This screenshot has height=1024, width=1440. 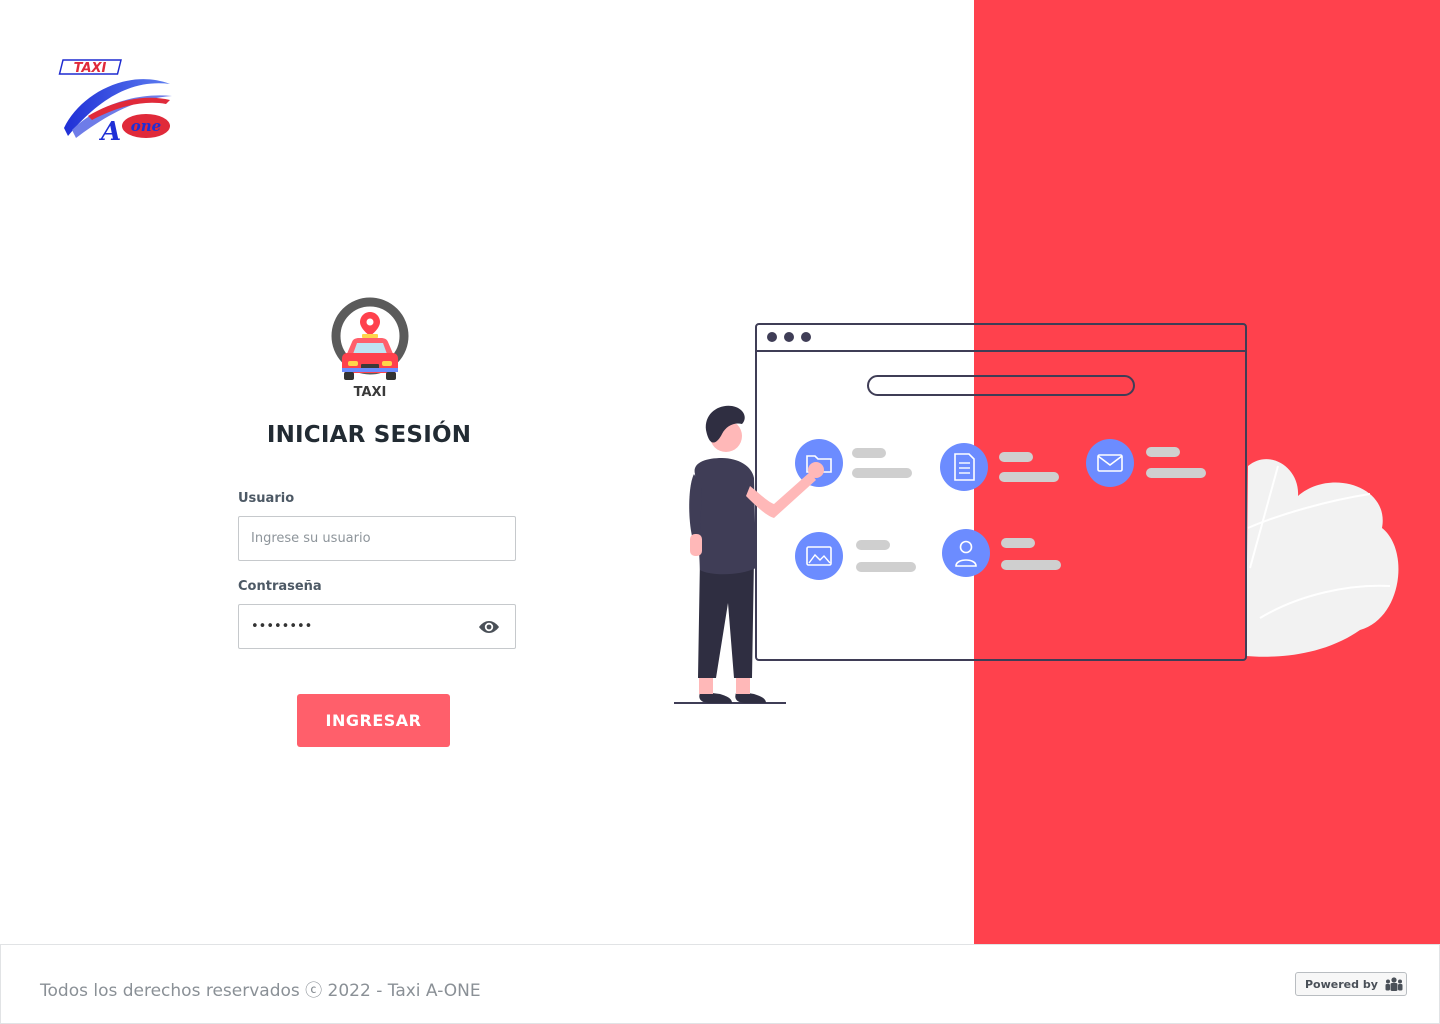 I want to click on password-input, so click(x=377, y=626).